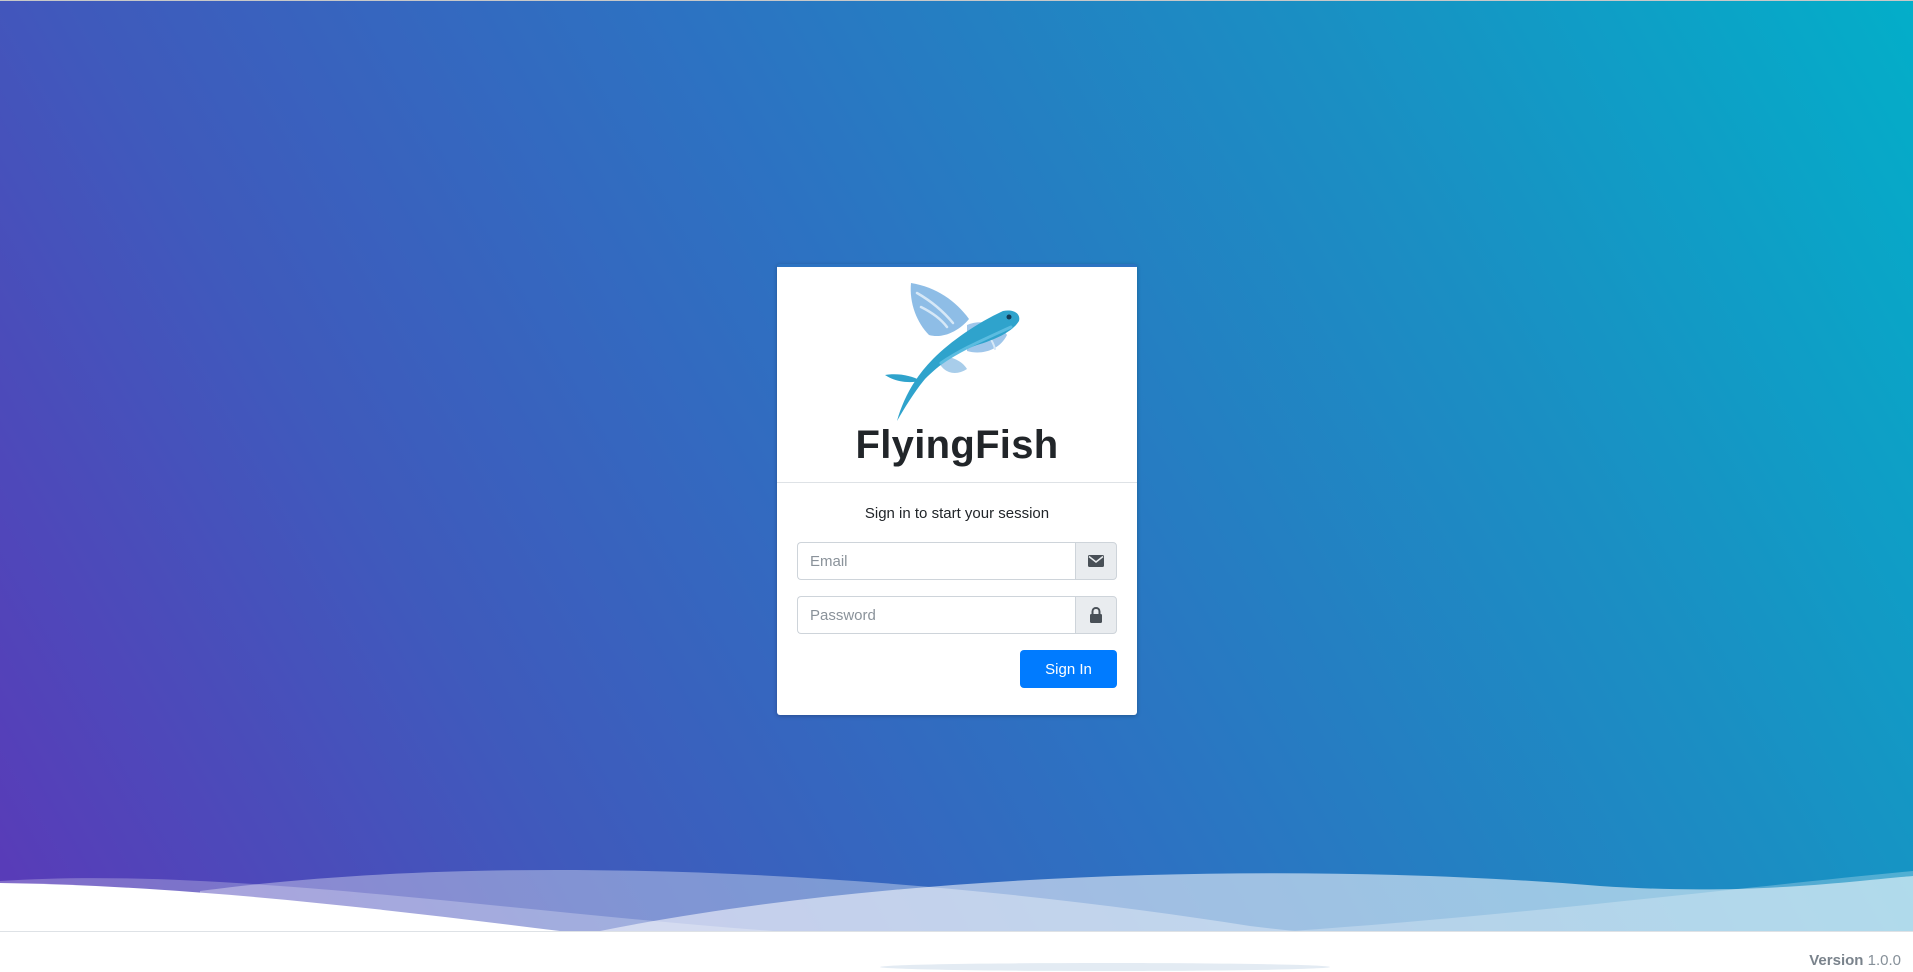 The height and width of the screenshot is (972, 1913). What do you see at coordinates (1068, 669) in the screenshot?
I see `sign-in-button: Sign In` at bounding box center [1068, 669].